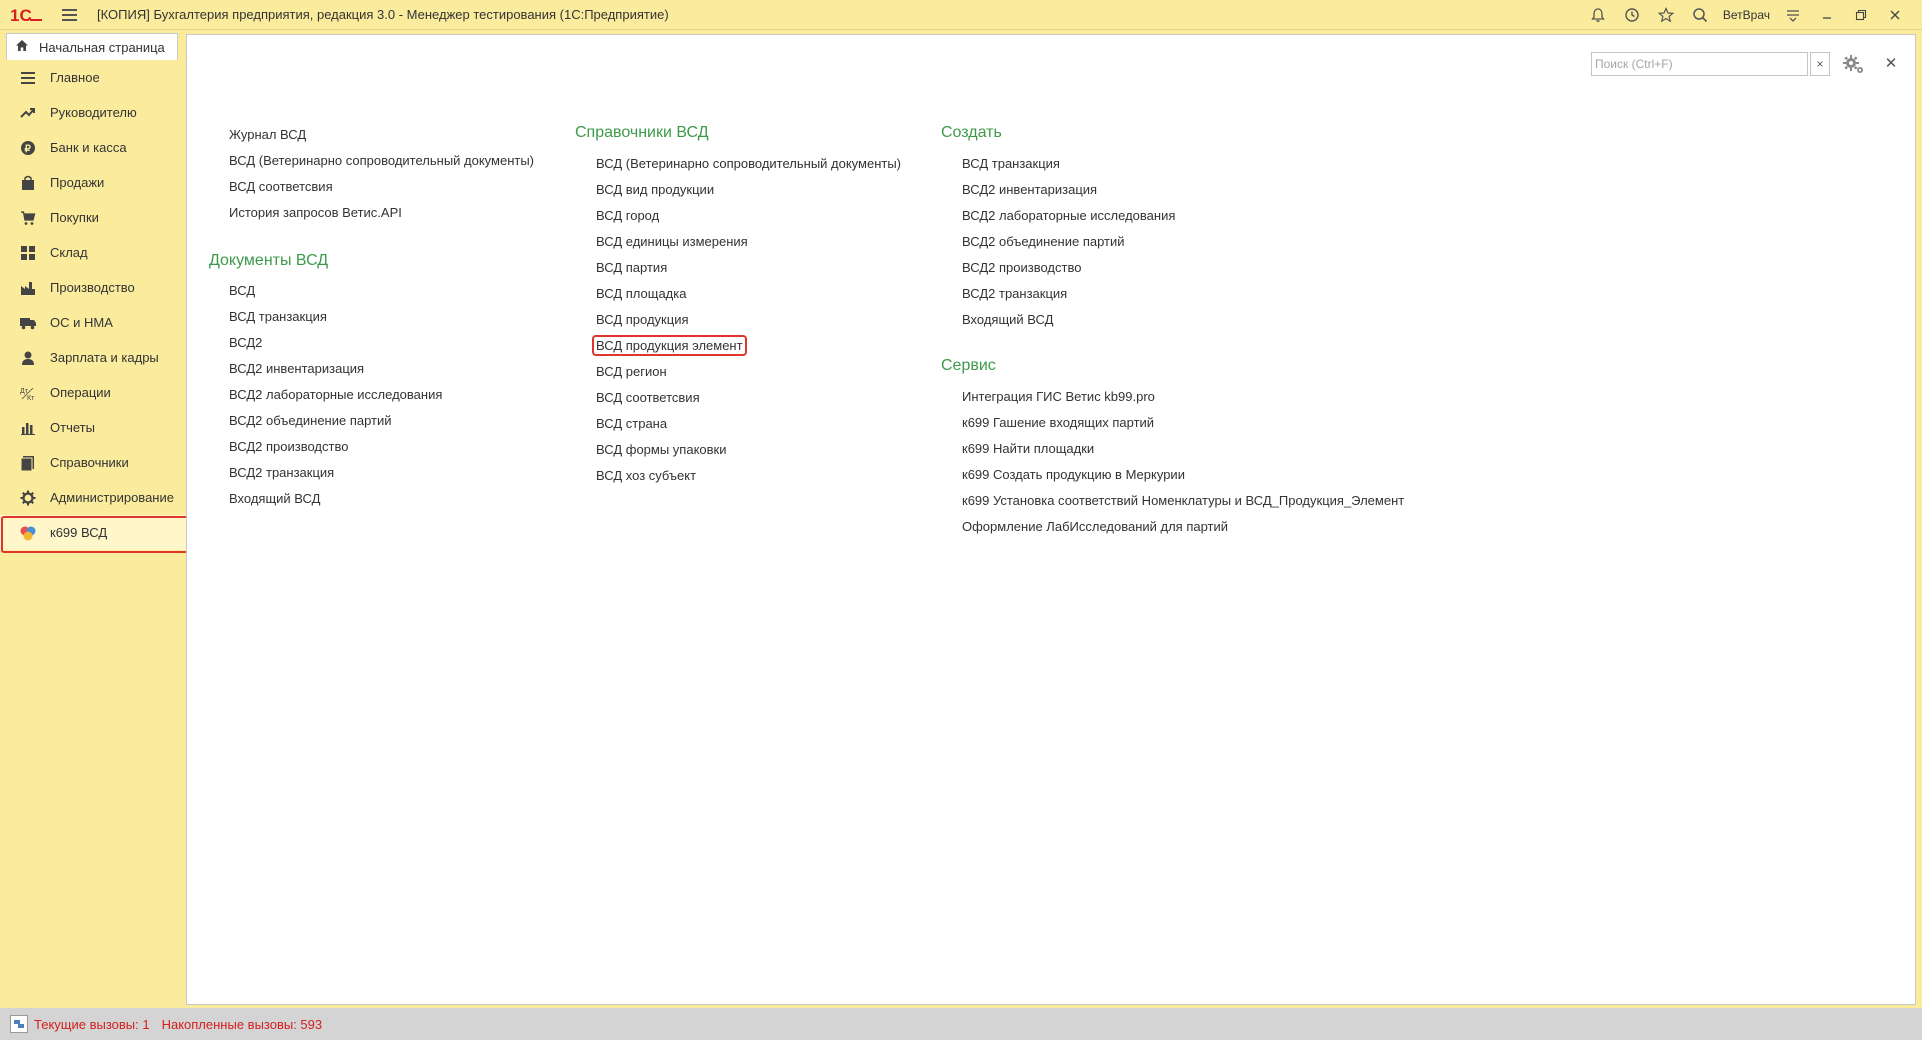 The image size is (1922, 1040). What do you see at coordinates (31, 398) in the screenshot?
I see `svg-text: Кт` at bounding box center [31, 398].